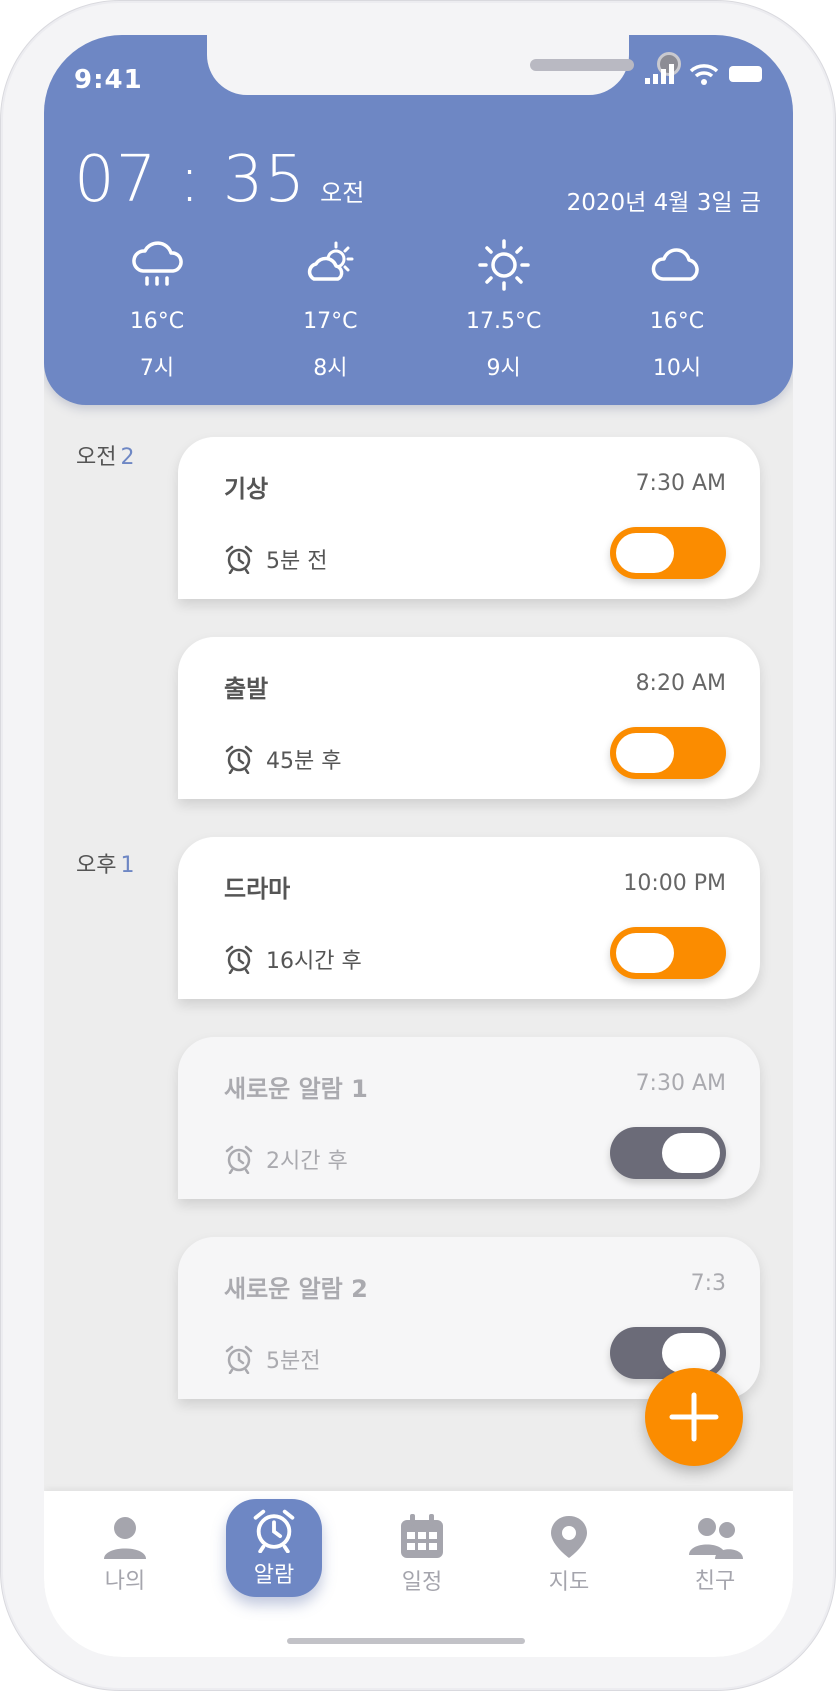 The height and width of the screenshot is (1691, 836). I want to click on home-indicator, so click(406, 1641).